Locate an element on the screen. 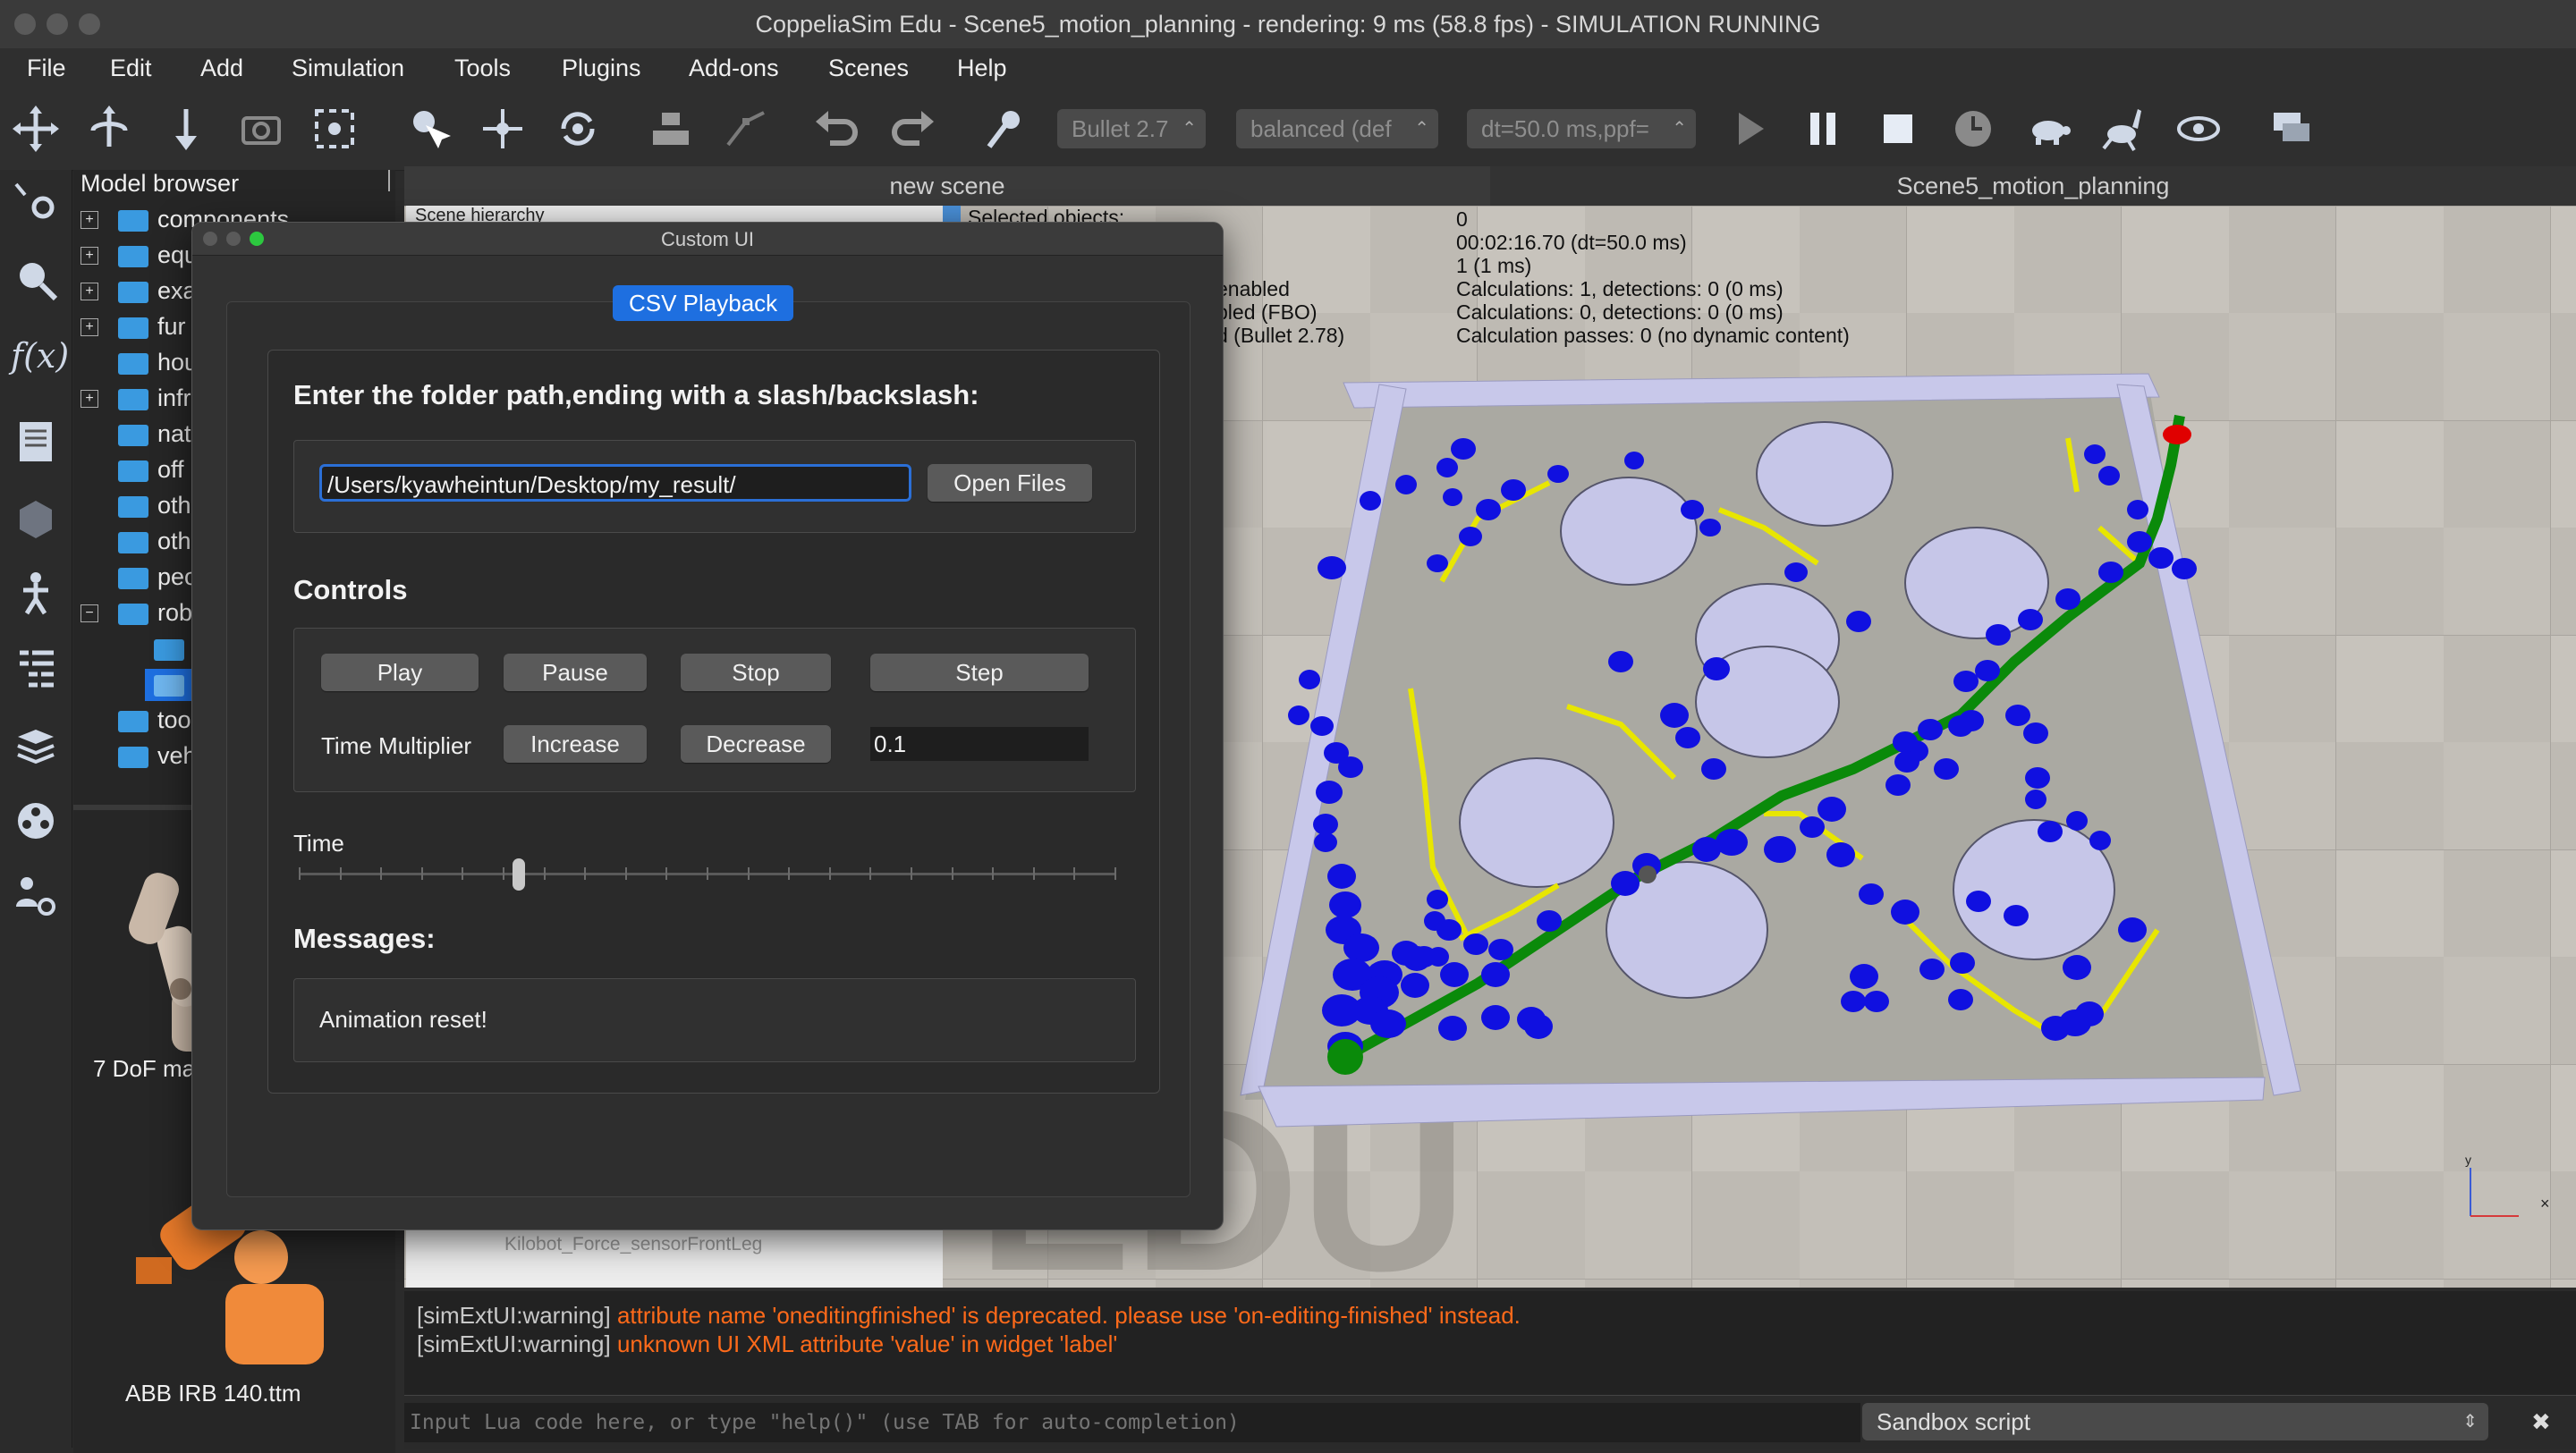 Image resolution: width=2576 pixels, height=1453 pixels. start-node is located at coordinates (1345, 1057).